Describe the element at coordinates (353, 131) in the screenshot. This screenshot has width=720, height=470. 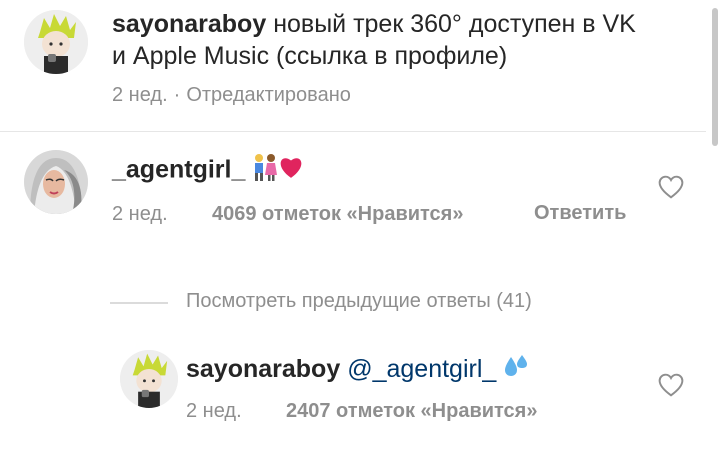
I see `divider` at that location.